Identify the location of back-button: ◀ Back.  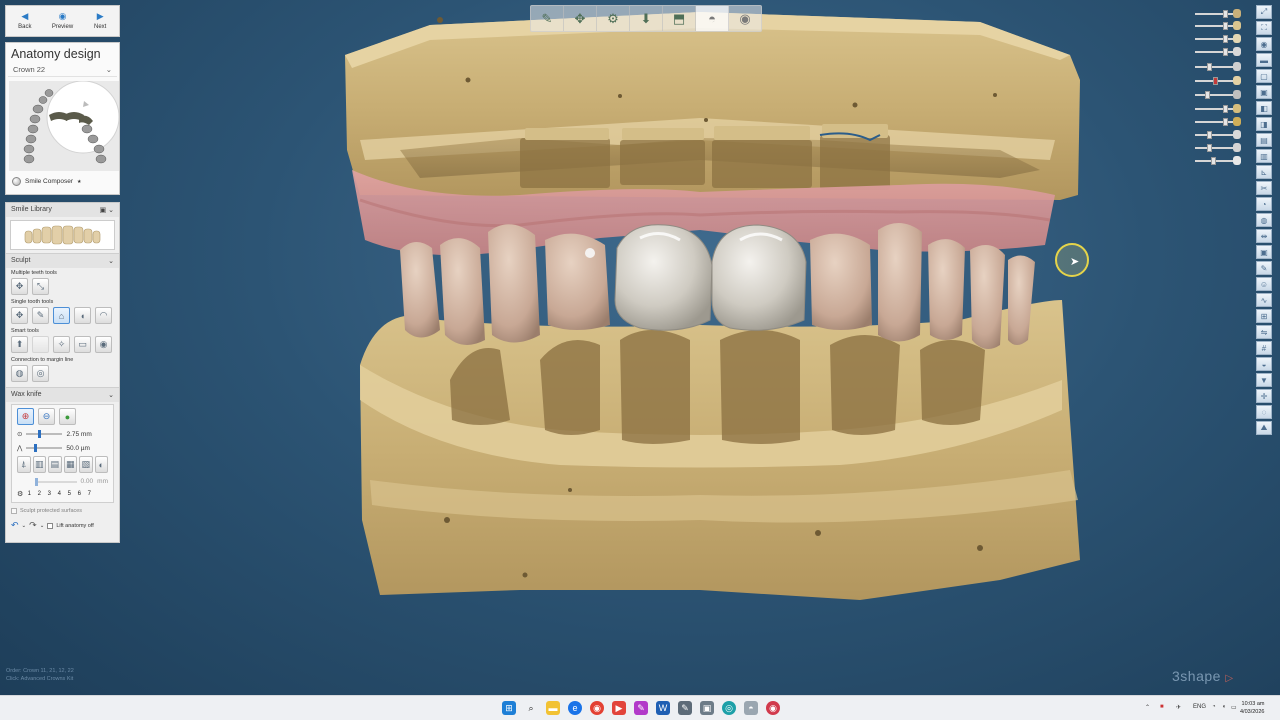
(25, 21).